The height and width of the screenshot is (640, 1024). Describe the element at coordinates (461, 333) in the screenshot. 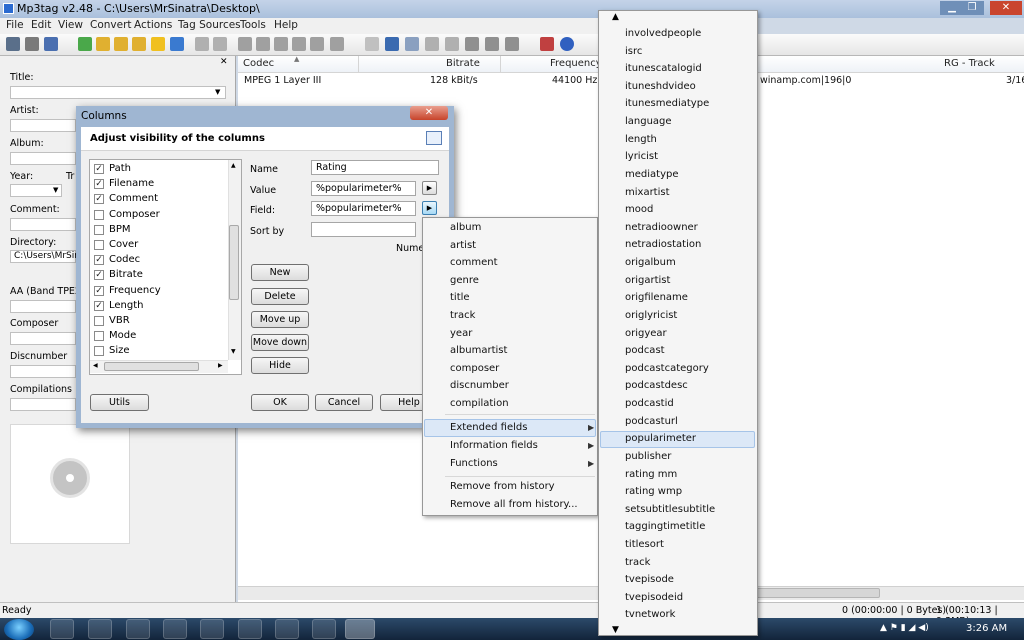

I see `menu-item-year: year` at that location.